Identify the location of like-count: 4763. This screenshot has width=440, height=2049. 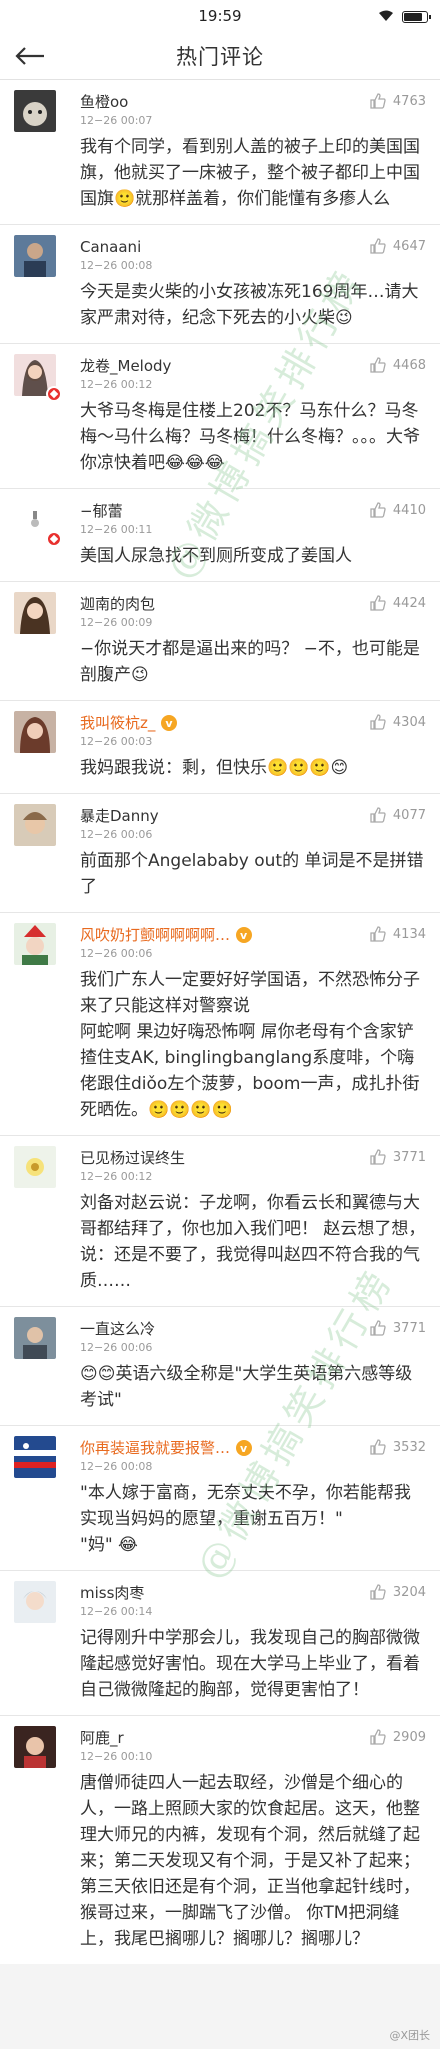
(409, 101).